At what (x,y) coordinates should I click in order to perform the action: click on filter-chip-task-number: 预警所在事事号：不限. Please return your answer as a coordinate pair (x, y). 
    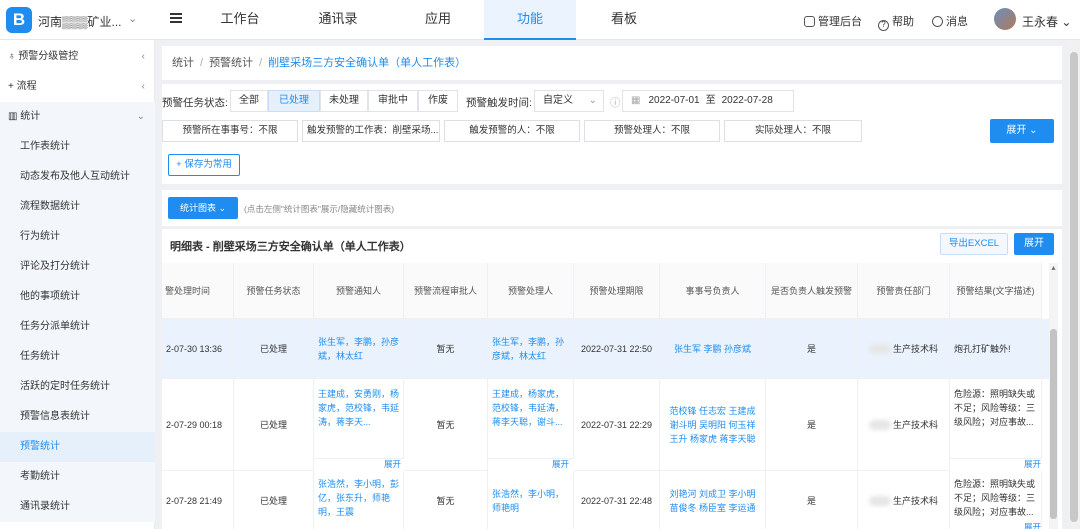
    Looking at the image, I should click on (230, 131).